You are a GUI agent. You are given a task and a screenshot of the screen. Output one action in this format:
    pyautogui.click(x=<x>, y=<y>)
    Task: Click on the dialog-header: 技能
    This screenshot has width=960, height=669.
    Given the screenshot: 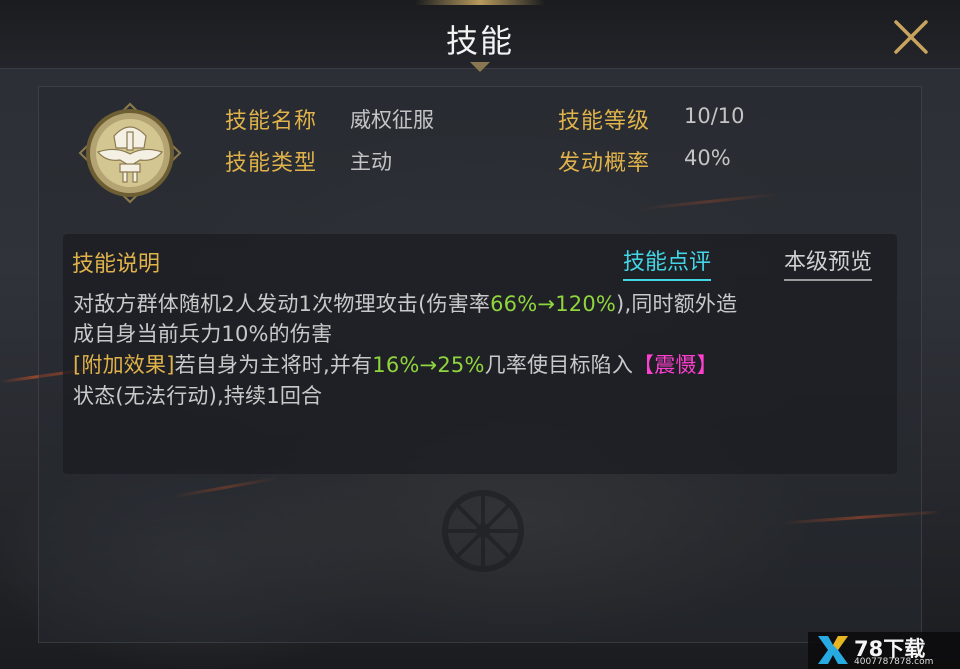 What is the action you would take?
    pyautogui.click(x=480, y=34)
    